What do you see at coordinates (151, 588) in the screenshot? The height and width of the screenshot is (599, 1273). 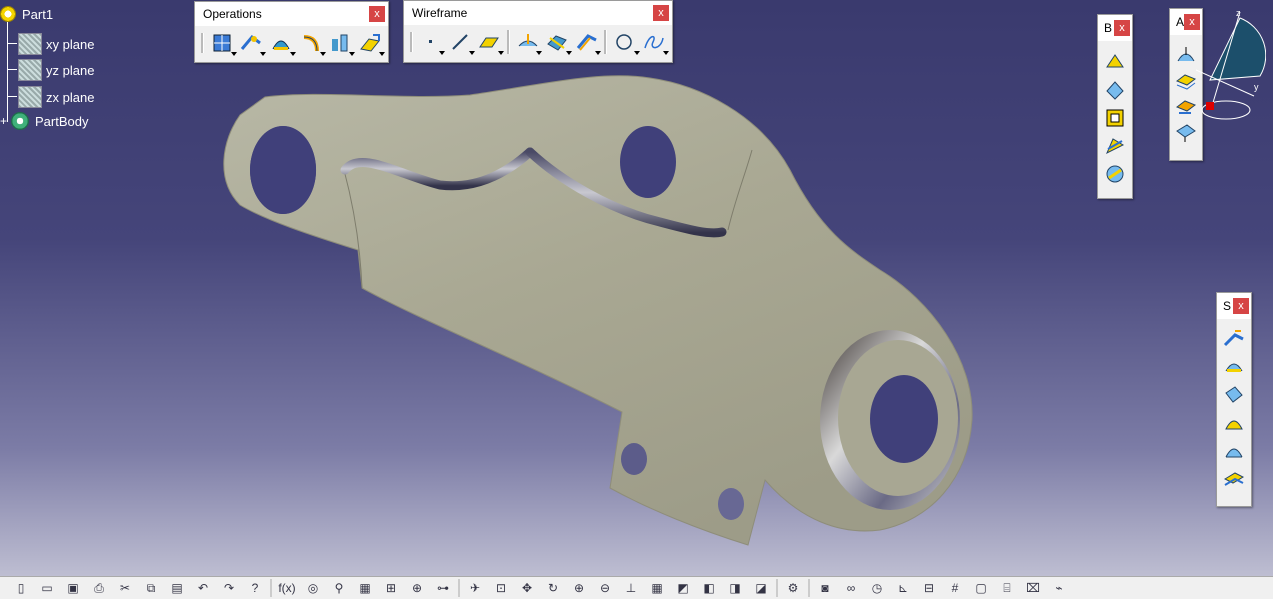 I see `copy-icon: ⧉` at bounding box center [151, 588].